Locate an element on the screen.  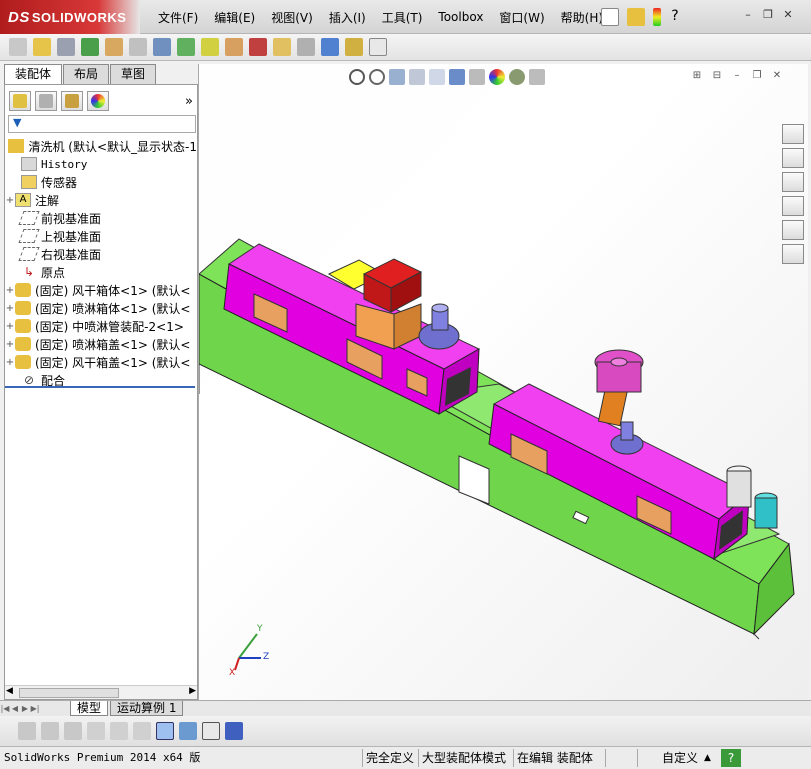
bill-of-materials-icon is located at coordinates (258, 47).